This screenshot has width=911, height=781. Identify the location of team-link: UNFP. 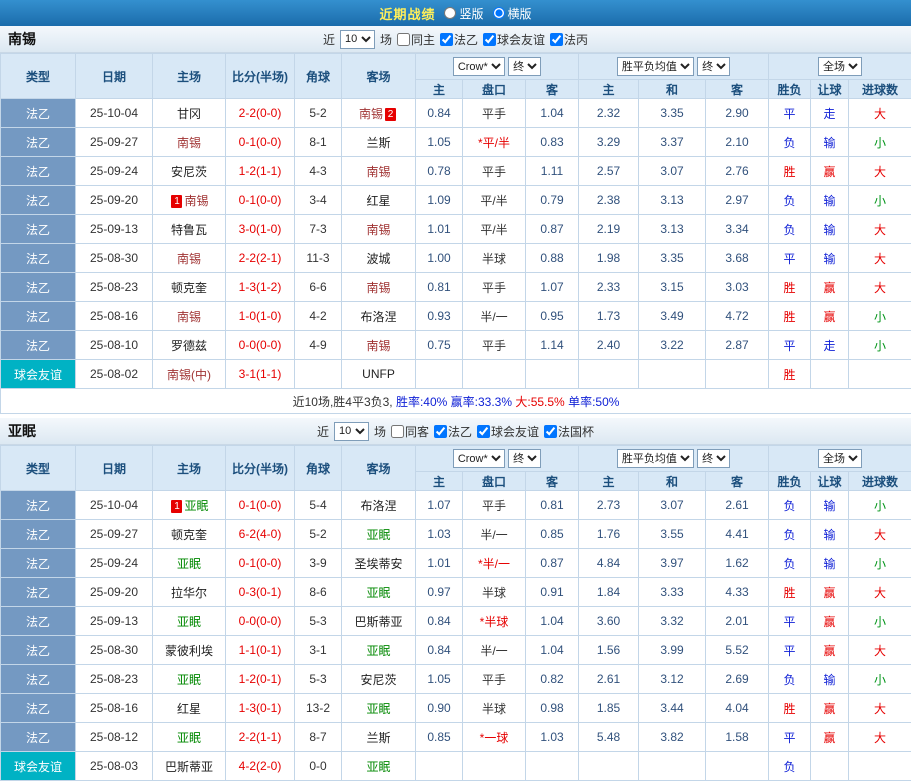
(378, 374).